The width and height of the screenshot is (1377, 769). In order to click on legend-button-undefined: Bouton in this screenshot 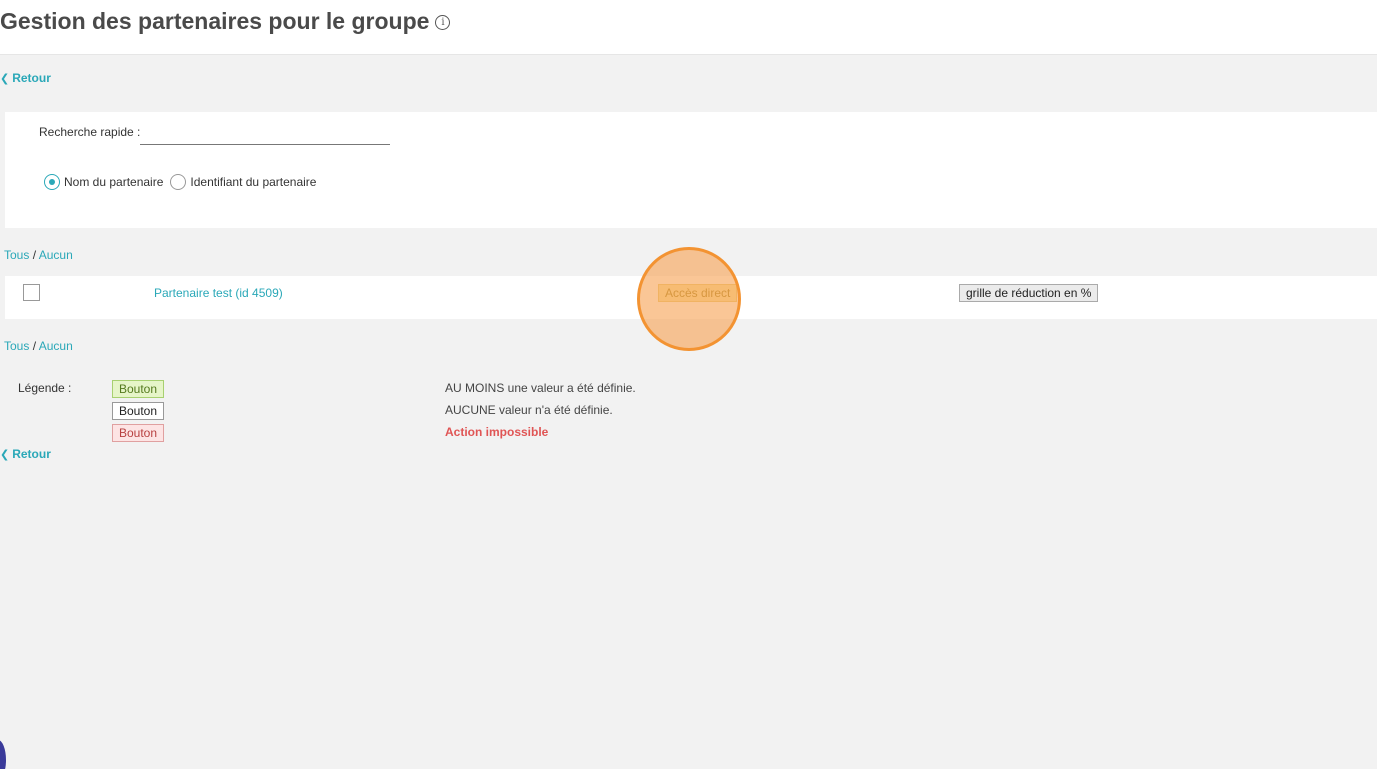, I will do `click(138, 411)`.